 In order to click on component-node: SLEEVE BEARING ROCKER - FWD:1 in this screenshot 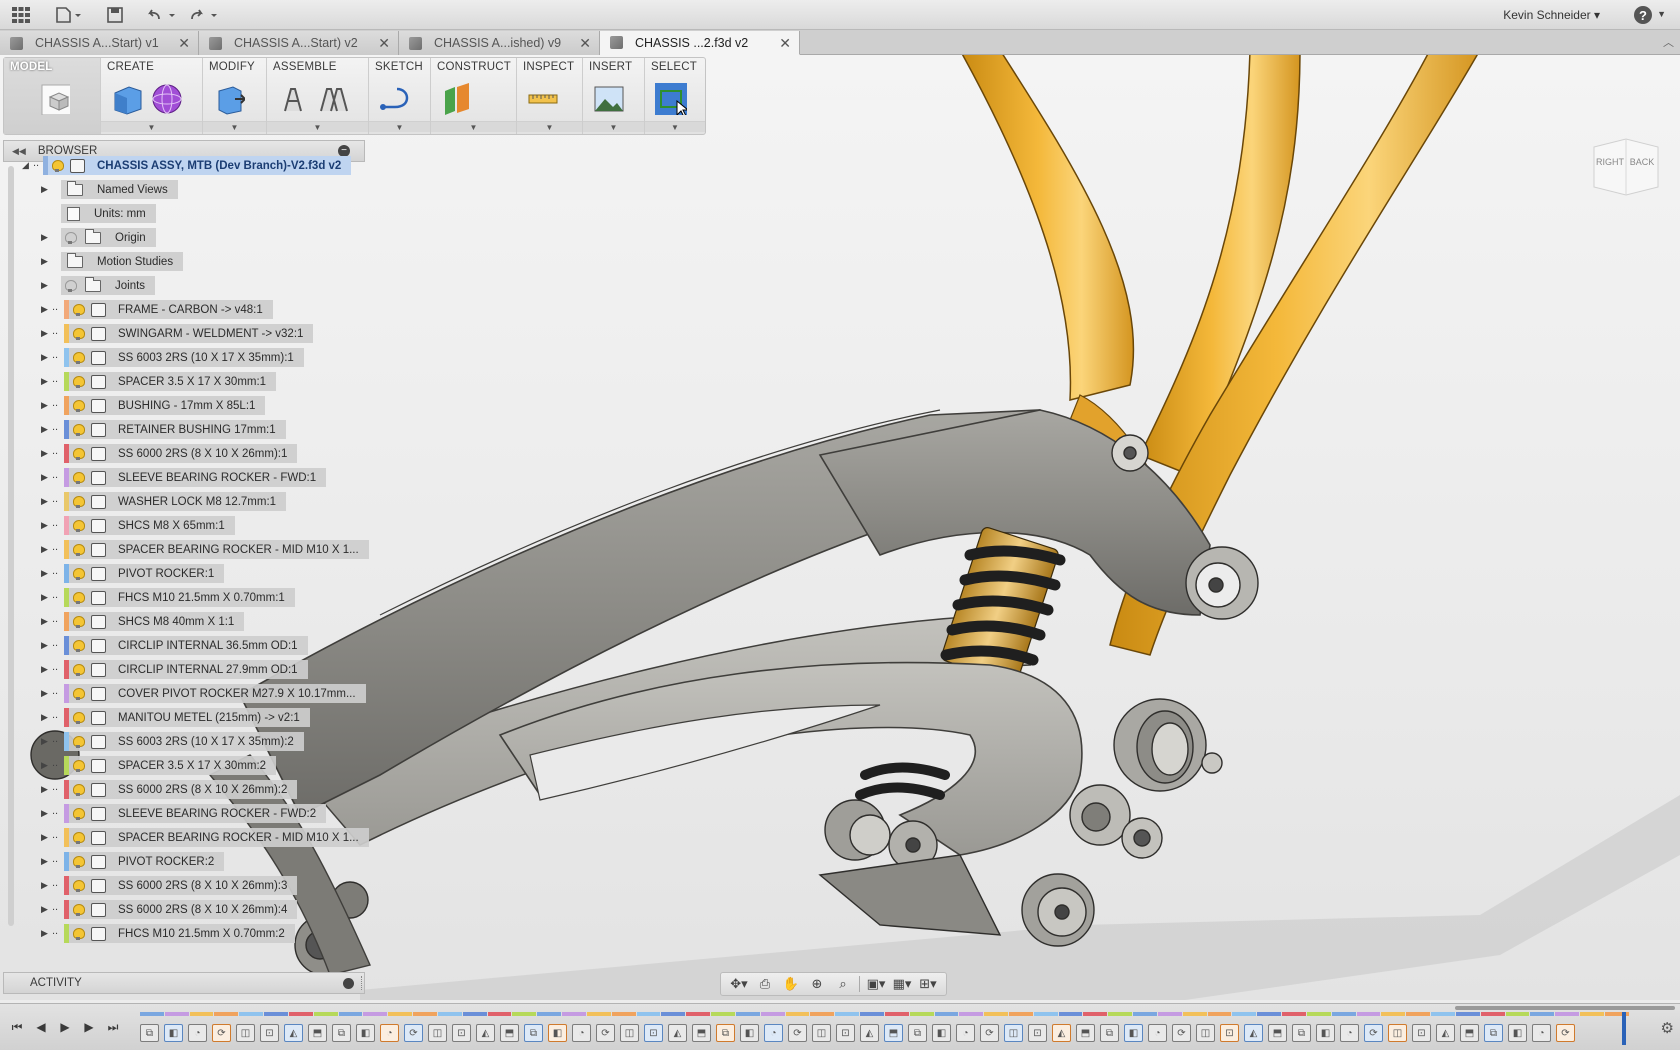, I will do `click(195, 477)`.